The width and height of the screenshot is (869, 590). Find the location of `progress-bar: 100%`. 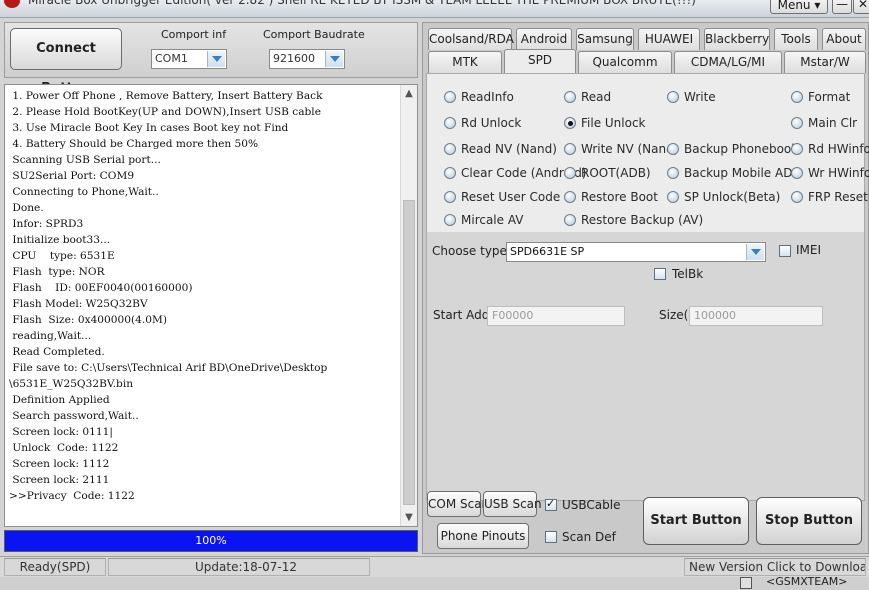

progress-bar: 100% is located at coordinates (211, 541).